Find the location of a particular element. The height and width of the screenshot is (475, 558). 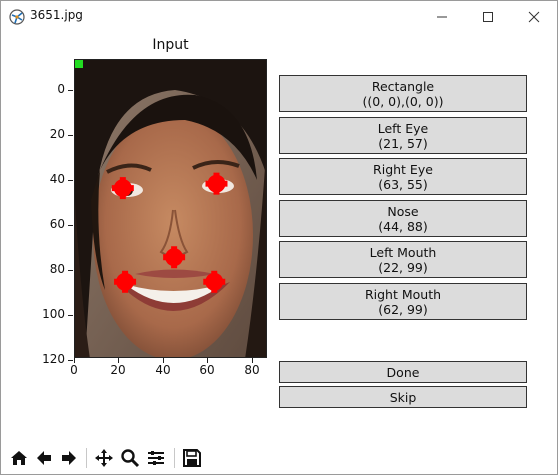

y-tick-label: 80 is located at coordinates (57, 269).